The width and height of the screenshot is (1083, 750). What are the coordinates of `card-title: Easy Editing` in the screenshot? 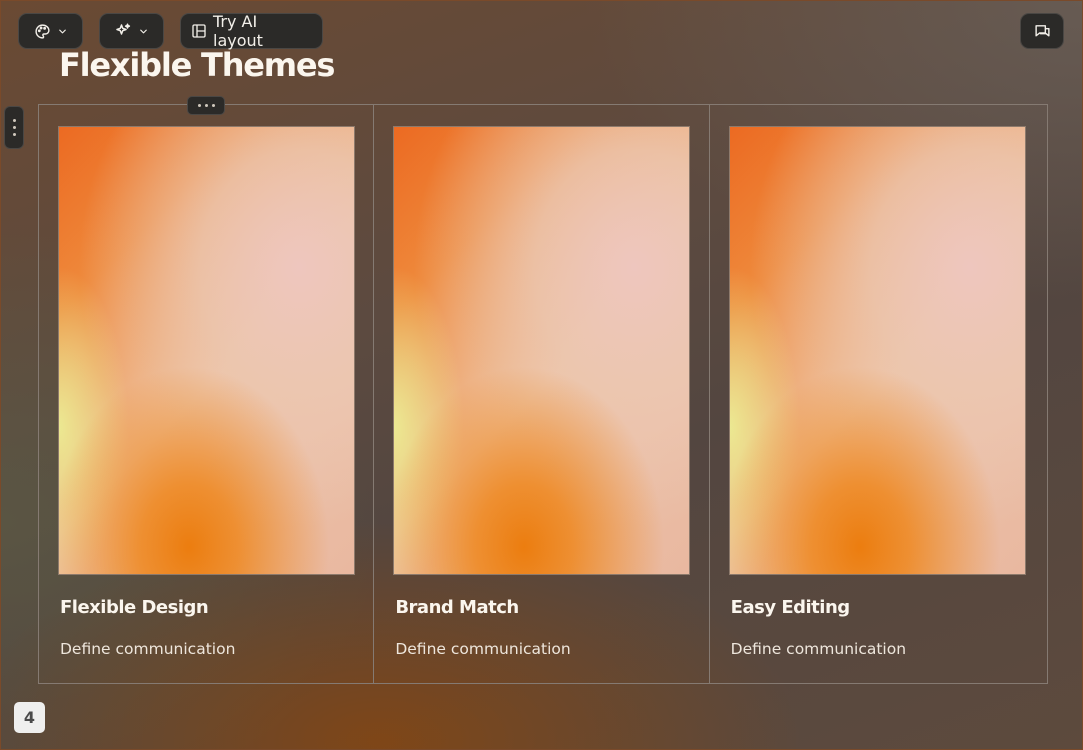 It's located at (790, 607).